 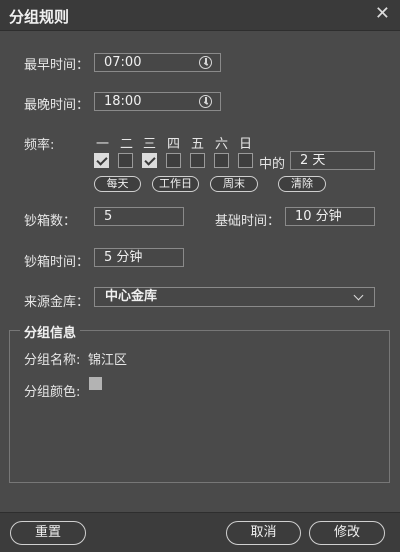 I want to click on cancel-button: 取消, so click(x=263, y=533).